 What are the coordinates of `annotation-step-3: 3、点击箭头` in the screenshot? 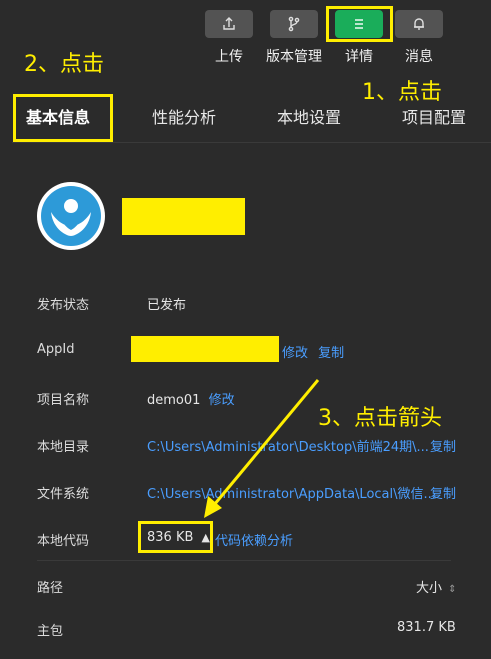 It's located at (380, 418).